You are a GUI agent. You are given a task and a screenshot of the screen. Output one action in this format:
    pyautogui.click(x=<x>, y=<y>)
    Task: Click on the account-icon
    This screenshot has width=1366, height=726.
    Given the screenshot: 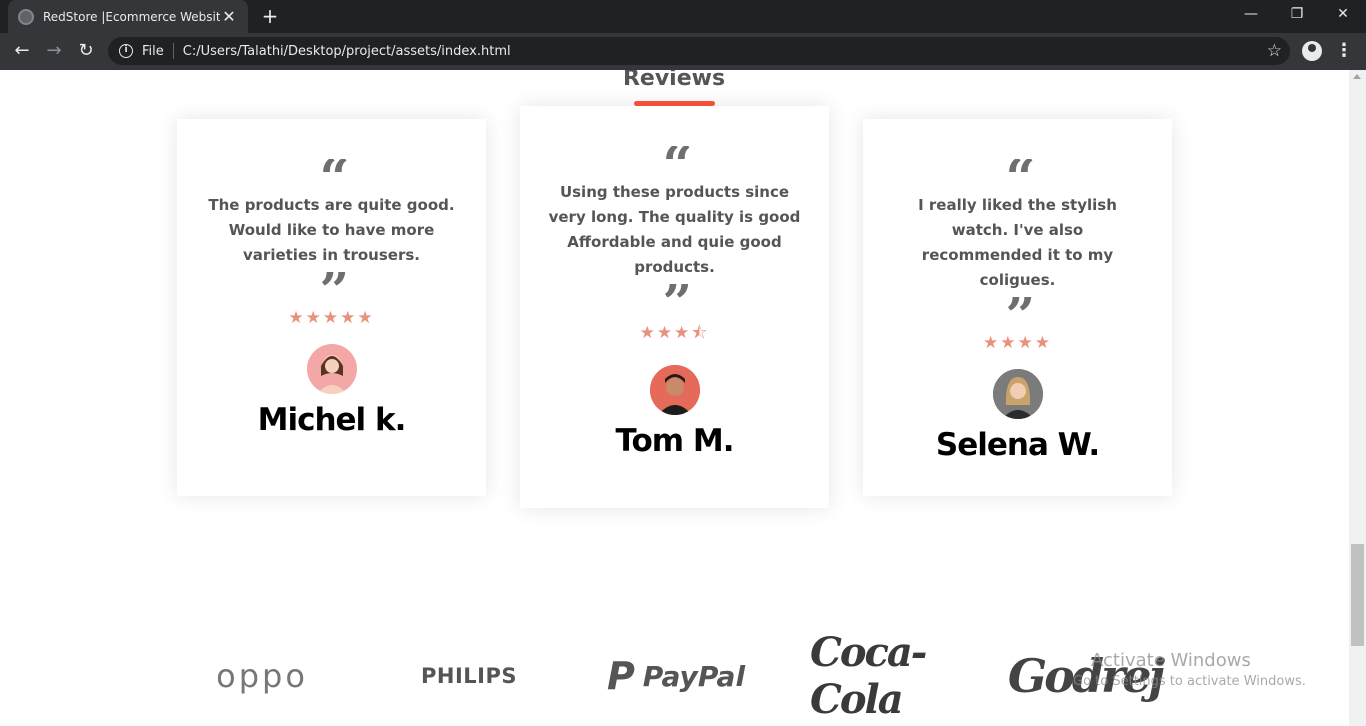 What is the action you would take?
    pyautogui.click(x=1312, y=51)
    